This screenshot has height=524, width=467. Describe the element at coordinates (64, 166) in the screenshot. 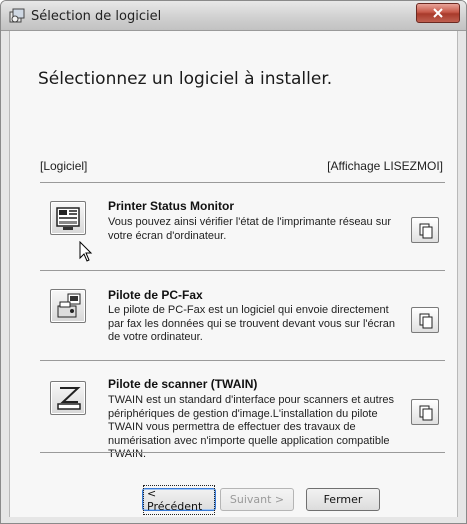

I see `software-column-label: [Logiciel]` at that location.